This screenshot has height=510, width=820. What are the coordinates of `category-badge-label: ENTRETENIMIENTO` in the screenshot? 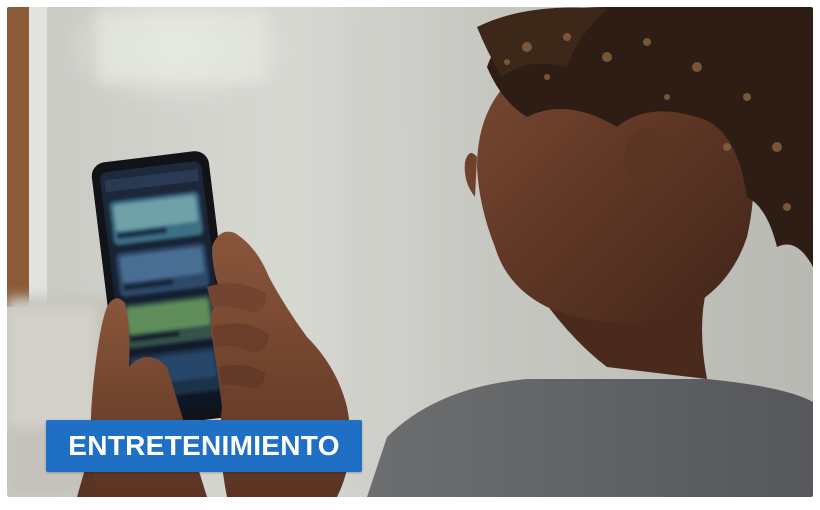 It's located at (204, 445).